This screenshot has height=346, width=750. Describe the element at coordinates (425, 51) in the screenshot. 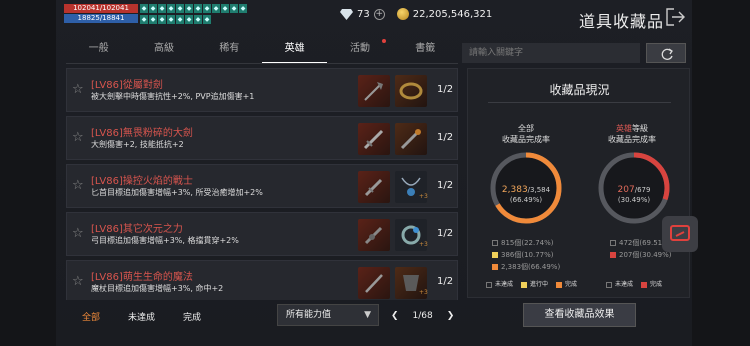

I see `tab-bookmark: 書籤` at that location.